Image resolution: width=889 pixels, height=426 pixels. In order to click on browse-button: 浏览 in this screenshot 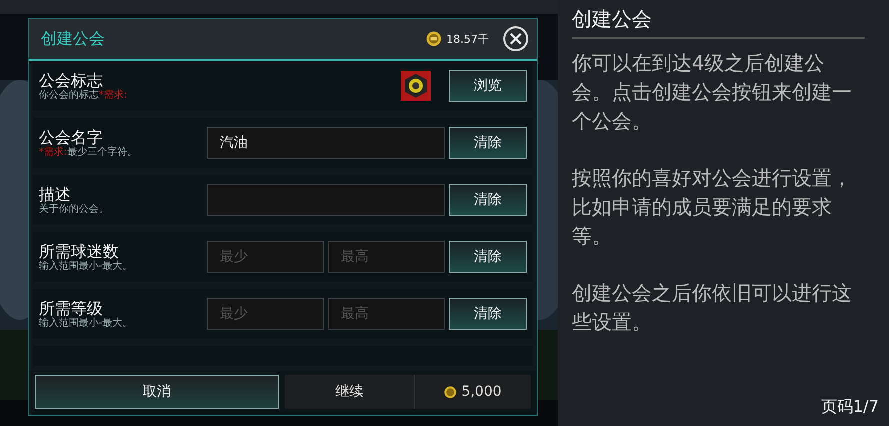, I will do `click(488, 86)`.